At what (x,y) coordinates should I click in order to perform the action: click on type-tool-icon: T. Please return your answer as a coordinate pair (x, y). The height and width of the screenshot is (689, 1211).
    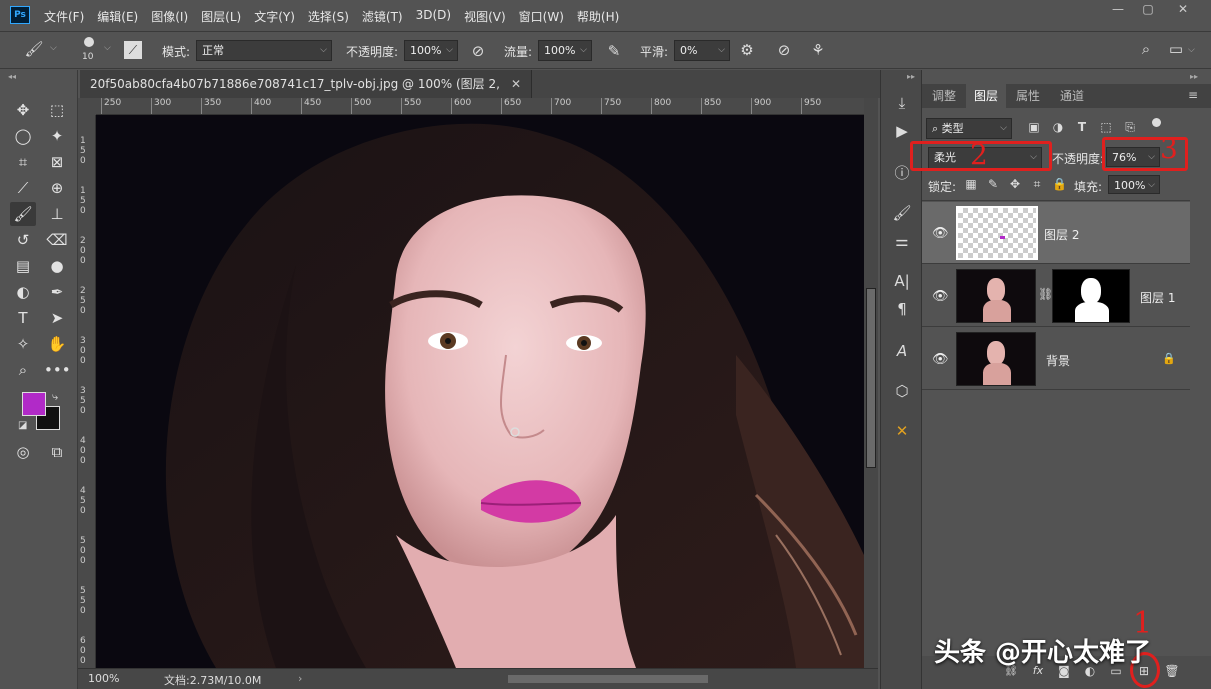
    Looking at the image, I should click on (23, 318).